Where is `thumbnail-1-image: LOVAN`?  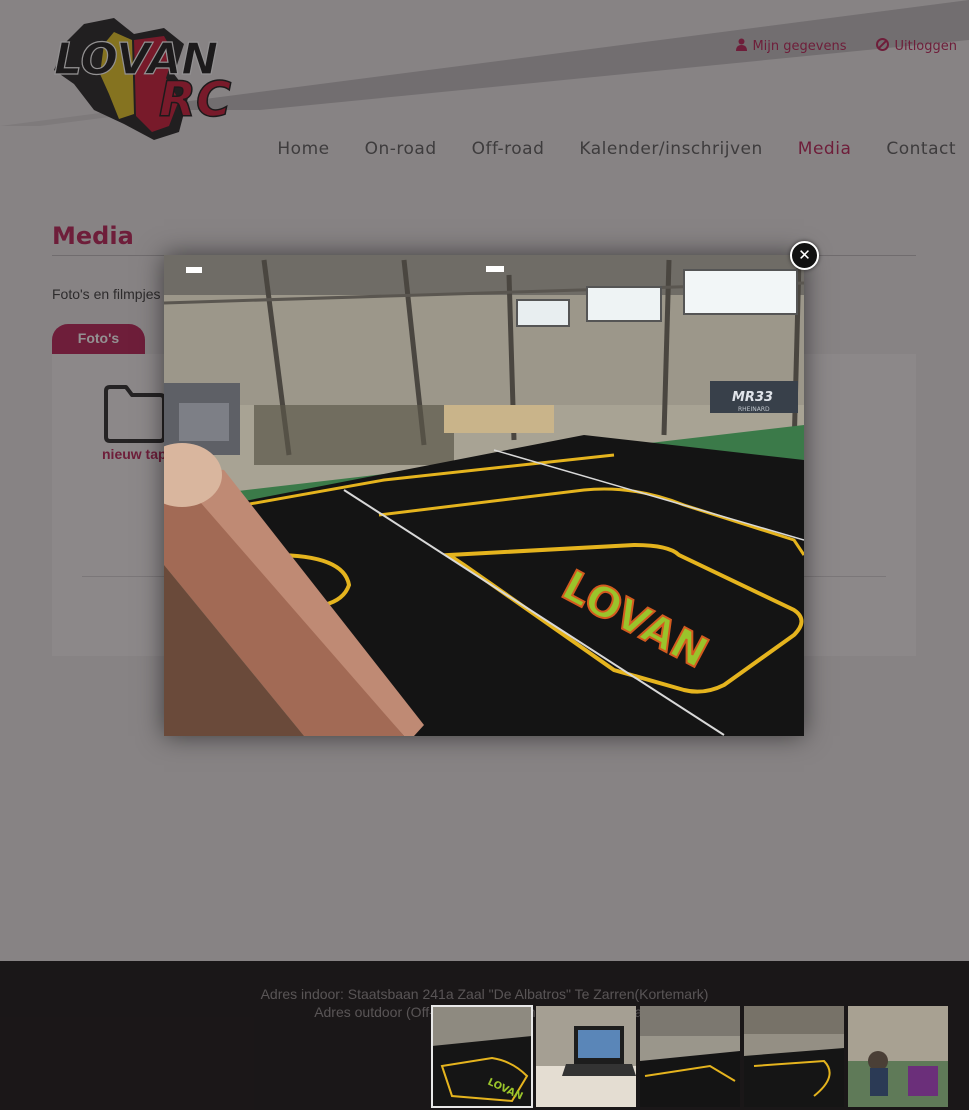 thumbnail-1-image: LOVAN is located at coordinates (482, 1056).